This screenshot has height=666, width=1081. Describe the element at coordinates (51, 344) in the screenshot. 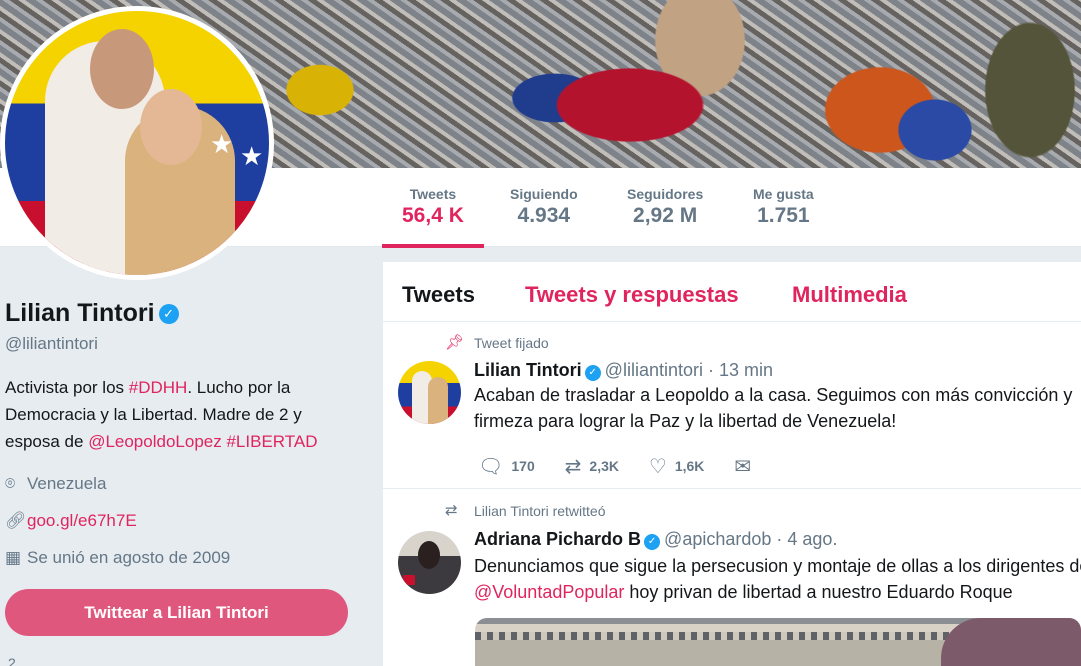

I see `profile-handle: @liliantintori` at that location.